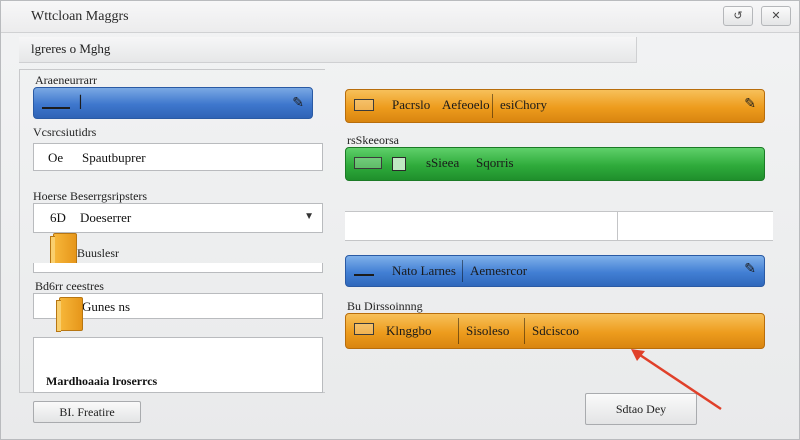 The height and width of the screenshot is (440, 800). What do you see at coordinates (102, 381) in the screenshot?
I see `notes-label: Mardhoaaia lroserrcs` at bounding box center [102, 381].